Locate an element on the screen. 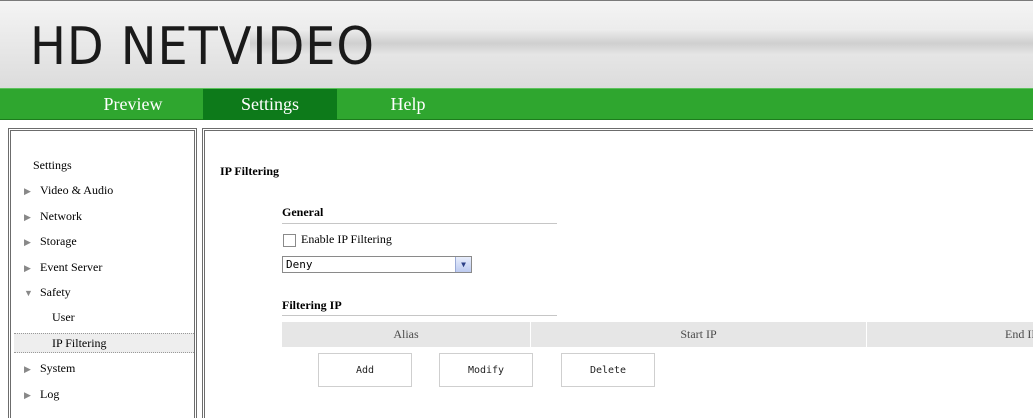  column-header-start-ip: Start IP is located at coordinates (698, 334).